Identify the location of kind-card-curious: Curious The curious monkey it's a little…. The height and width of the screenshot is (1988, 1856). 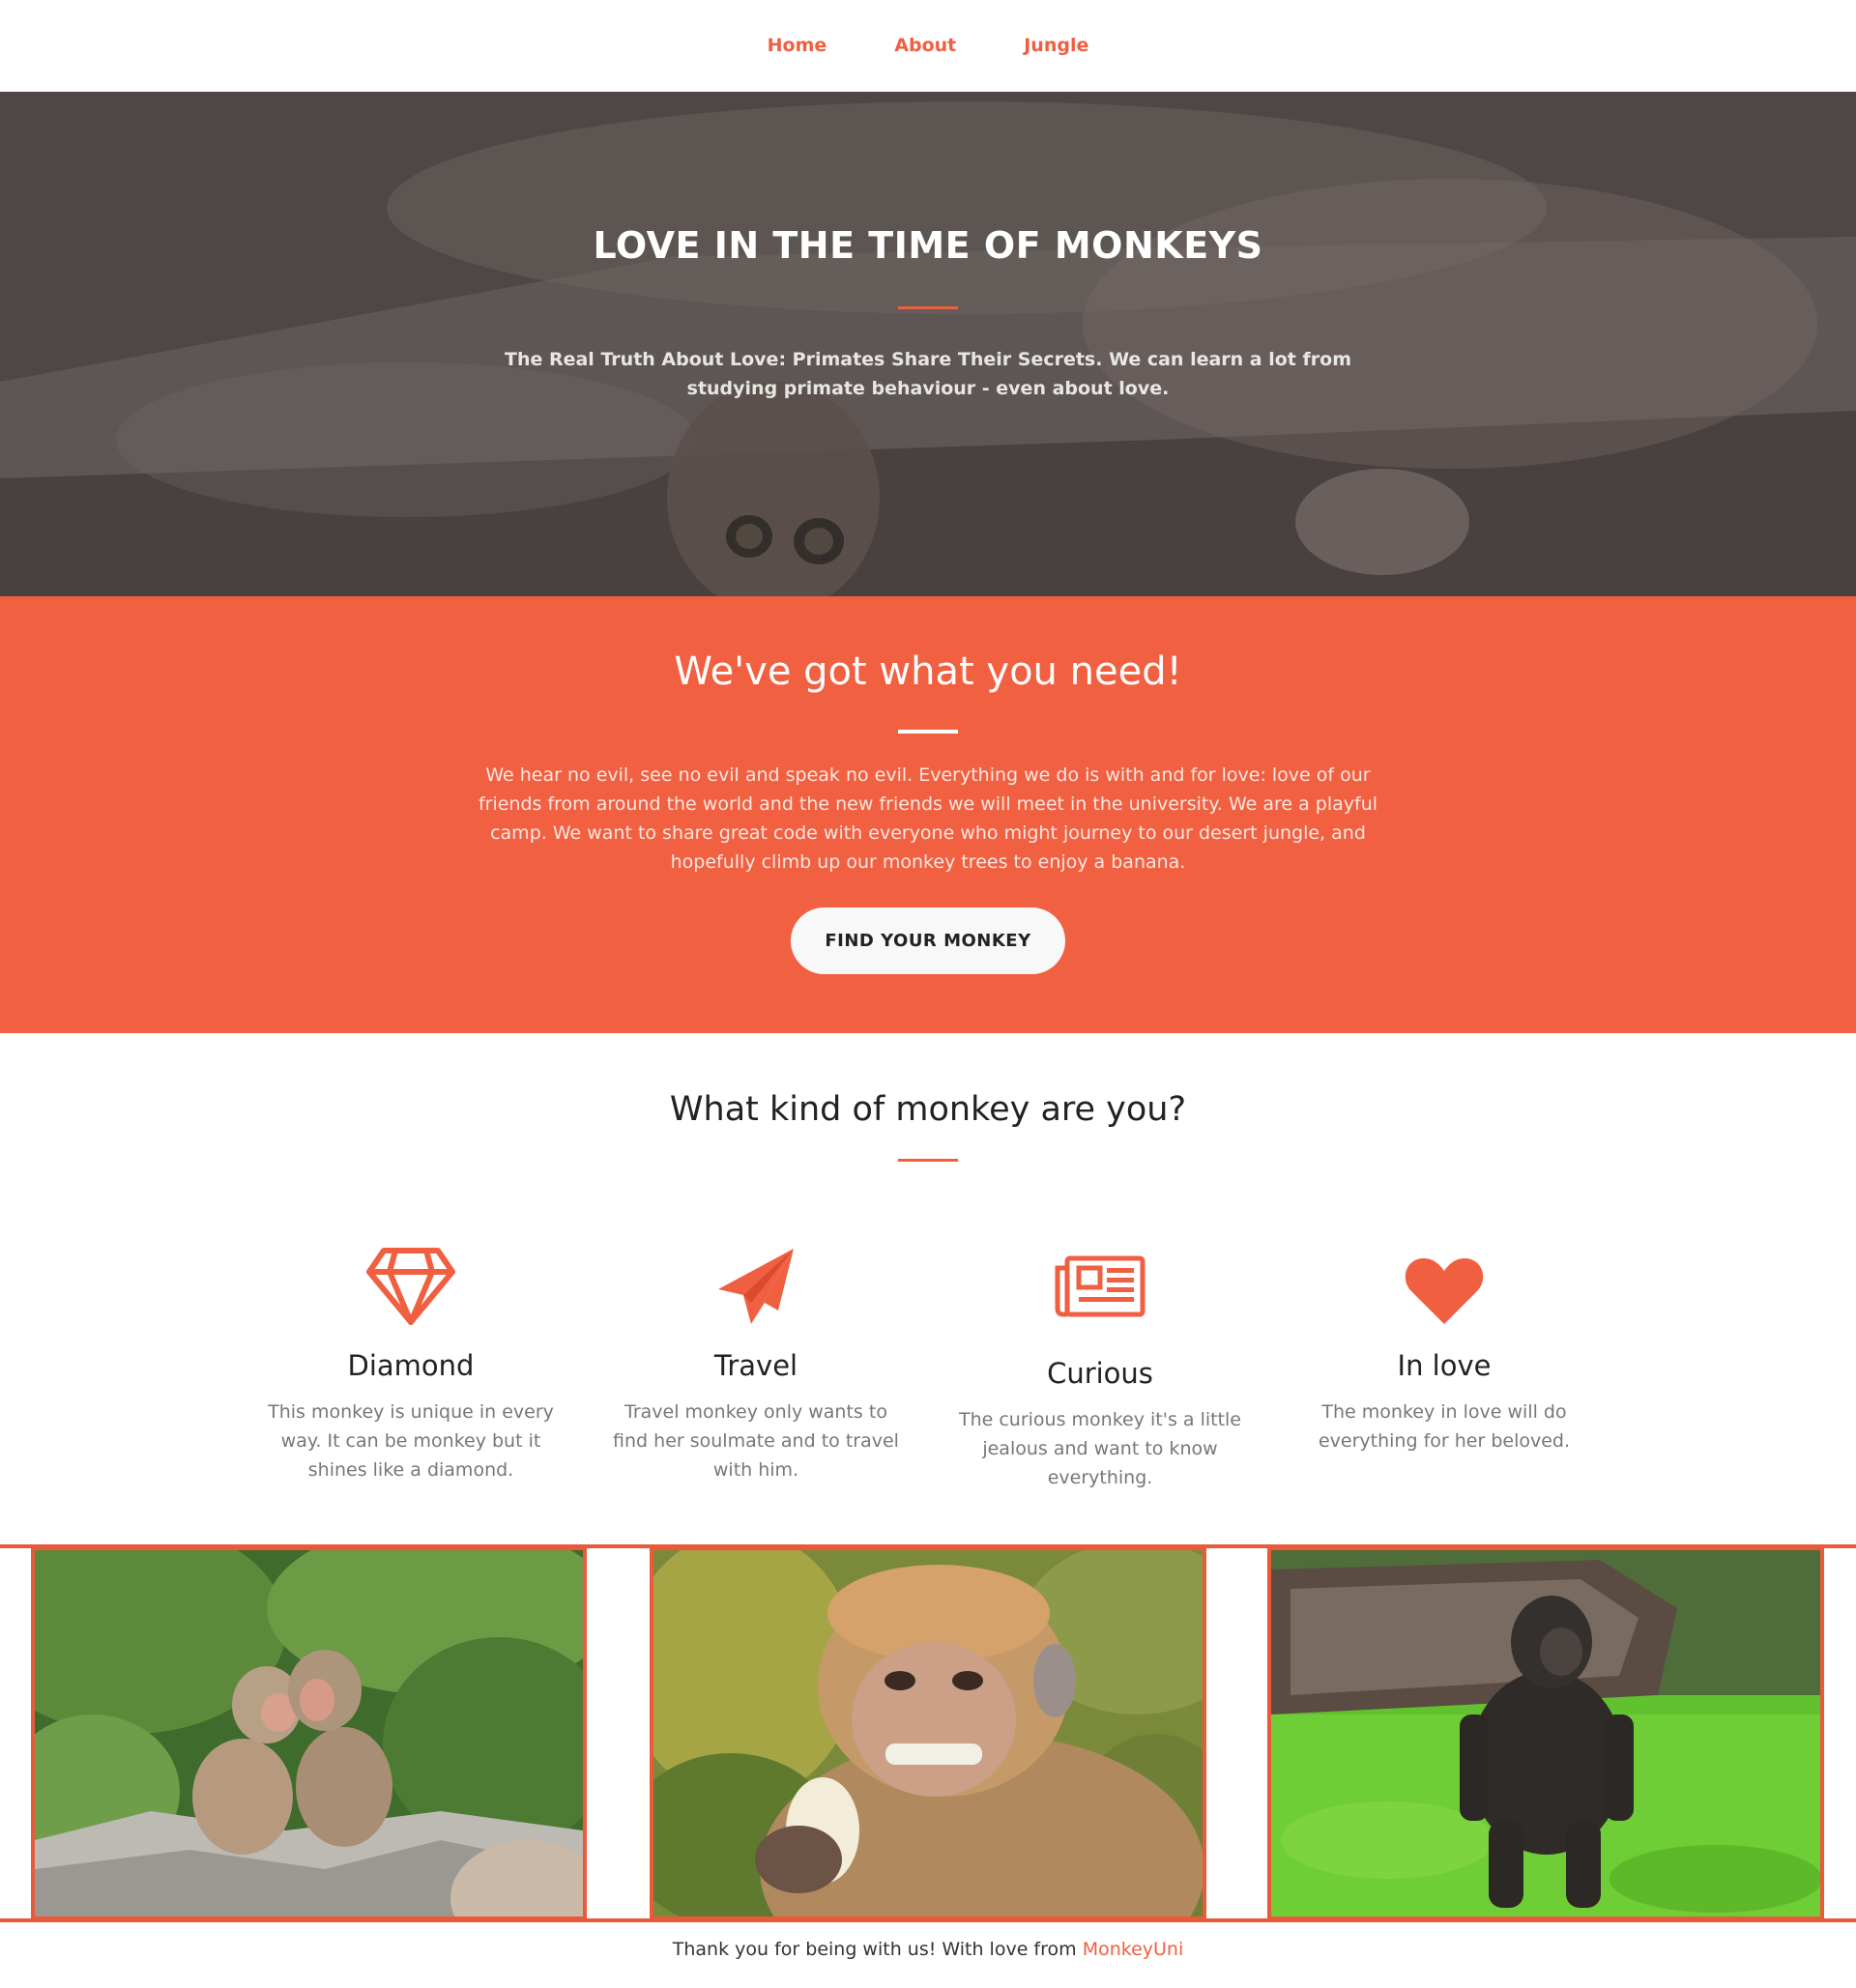
(1100, 1370).